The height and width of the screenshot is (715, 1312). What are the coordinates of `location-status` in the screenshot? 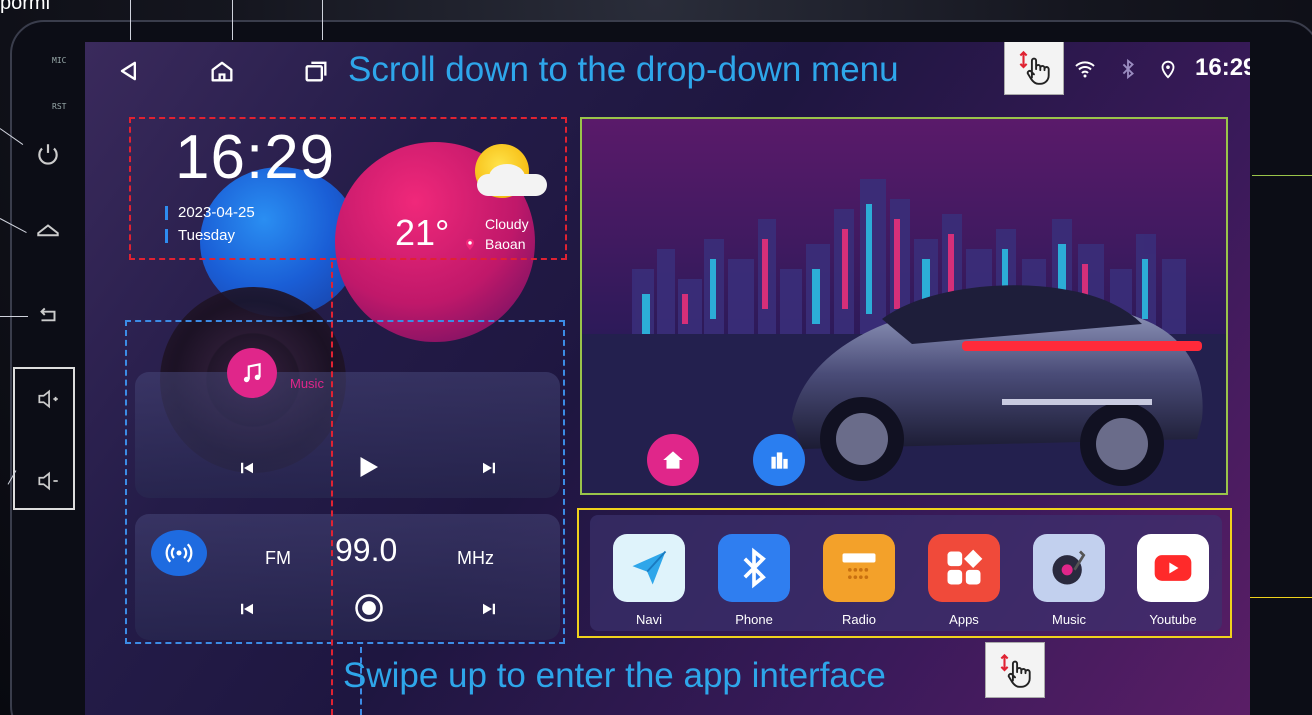 It's located at (1168, 69).